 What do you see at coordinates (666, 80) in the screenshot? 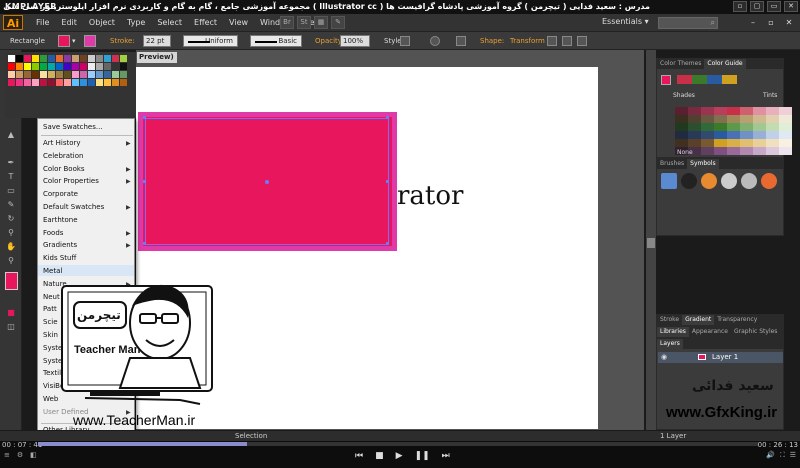
I see `base-color-swatch` at bounding box center [666, 80].